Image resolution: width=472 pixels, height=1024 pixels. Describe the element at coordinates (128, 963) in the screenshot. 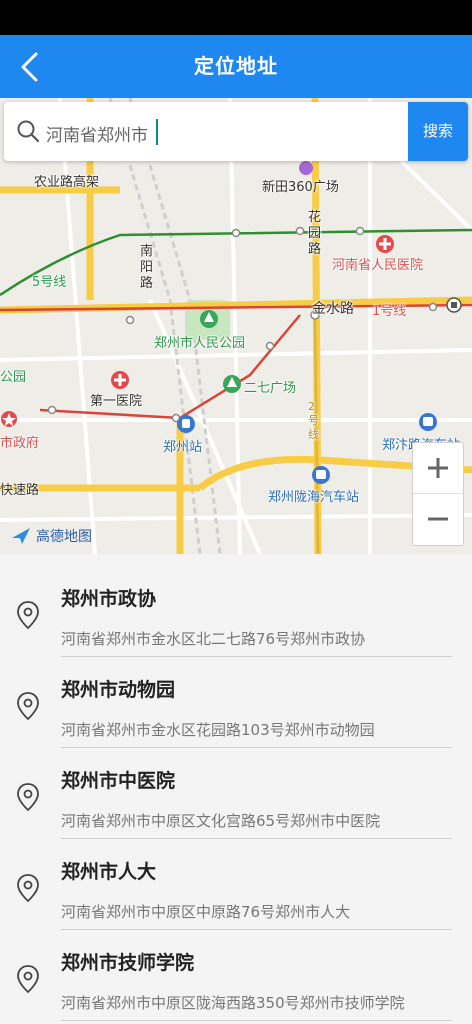

I see `result-name: 郑州市技师学院` at that location.